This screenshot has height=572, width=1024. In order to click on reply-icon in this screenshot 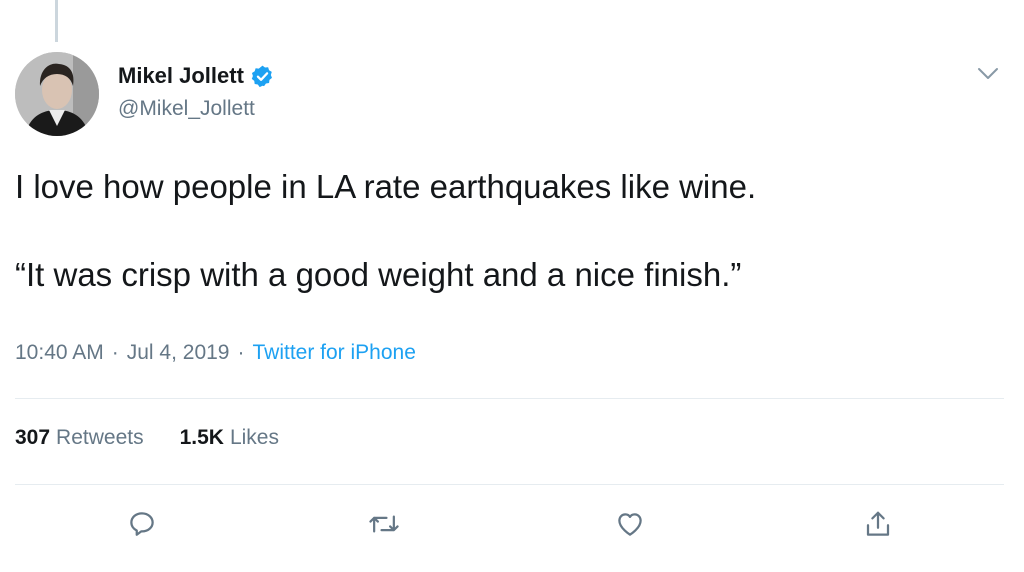, I will do `click(142, 526)`.